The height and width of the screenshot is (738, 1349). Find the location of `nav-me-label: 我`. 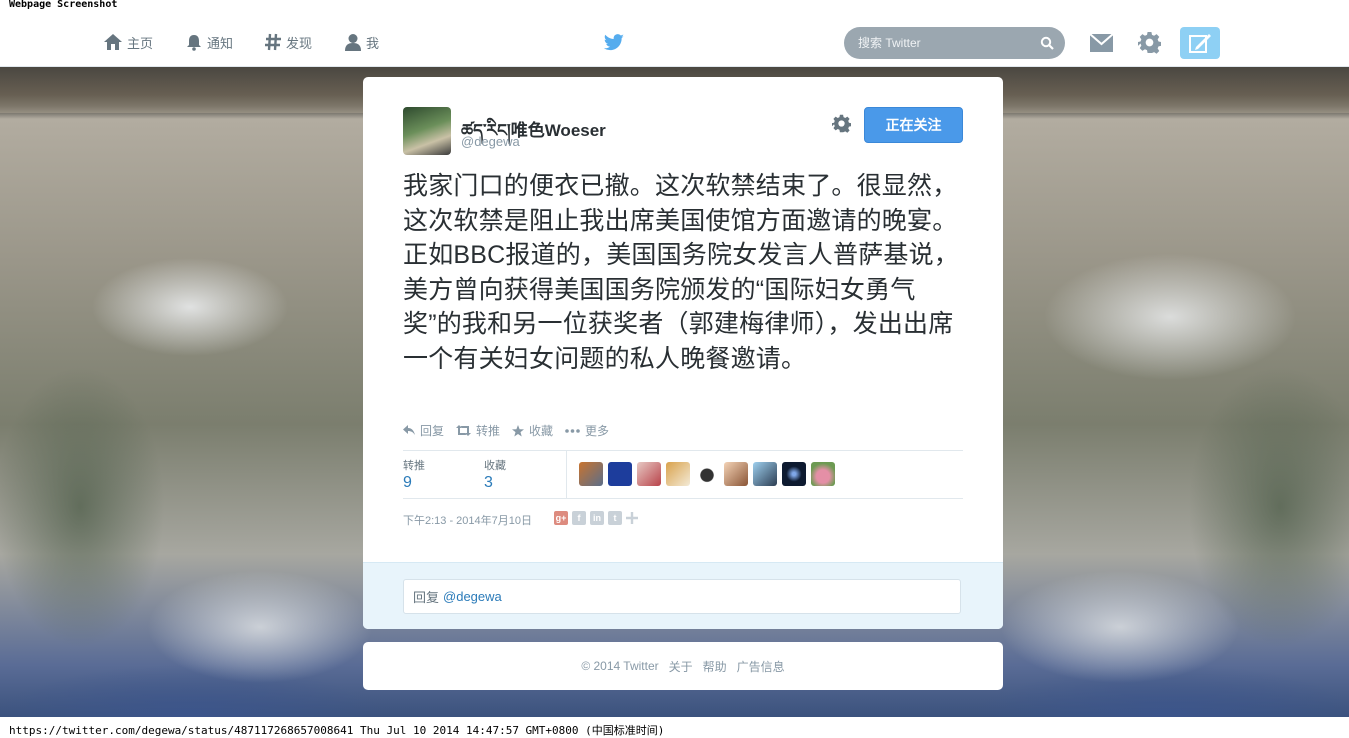

nav-me-label: 我 is located at coordinates (373, 43).